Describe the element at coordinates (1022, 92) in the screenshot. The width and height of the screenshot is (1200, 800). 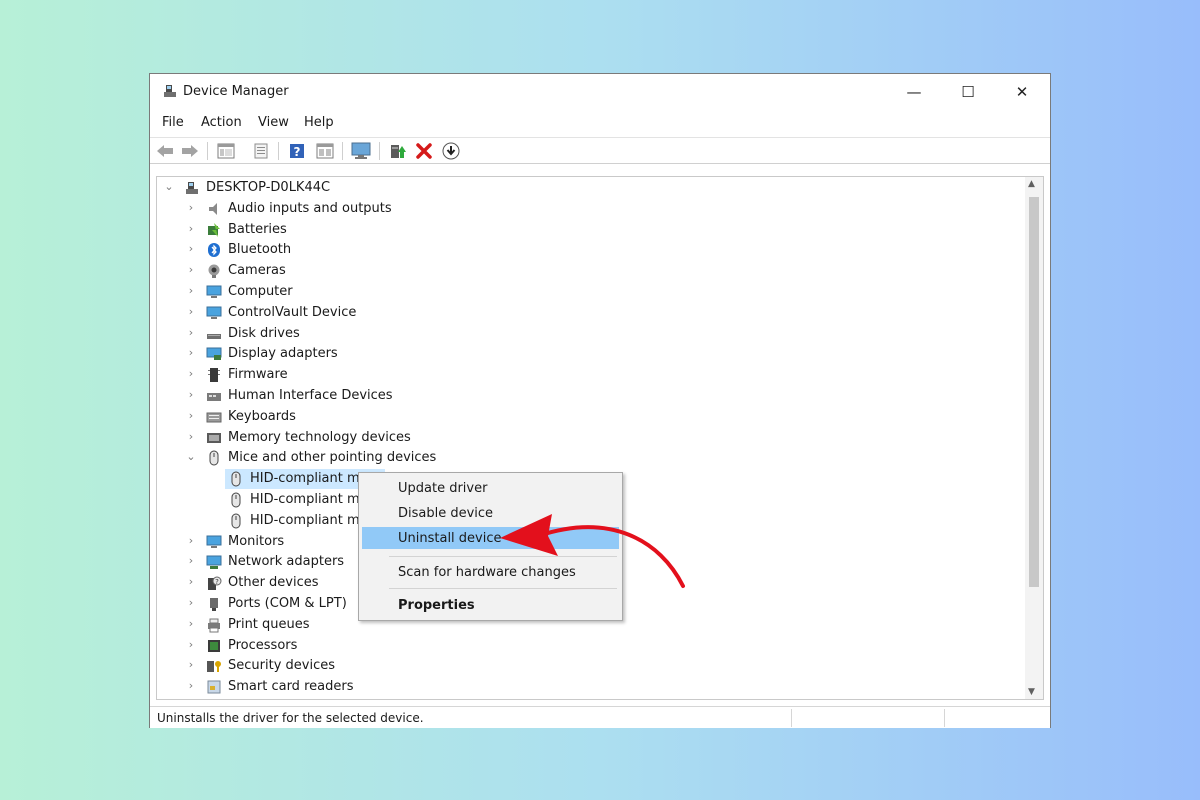
I see `close-button: ✕` at that location.